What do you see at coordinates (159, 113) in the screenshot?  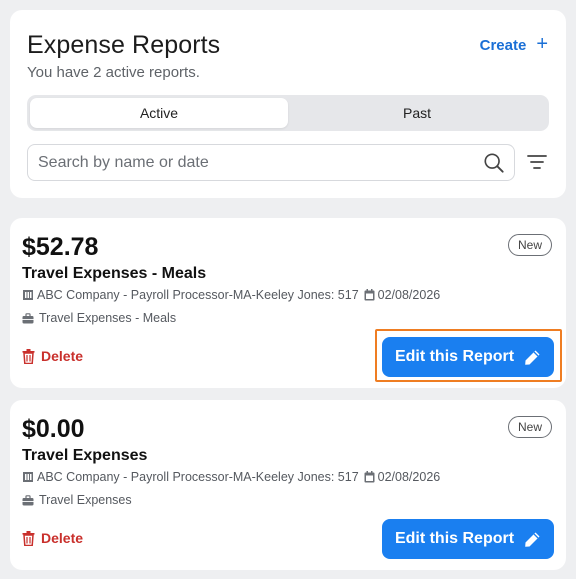 I see `tab-active: Active` at bounding box center [159, 113].